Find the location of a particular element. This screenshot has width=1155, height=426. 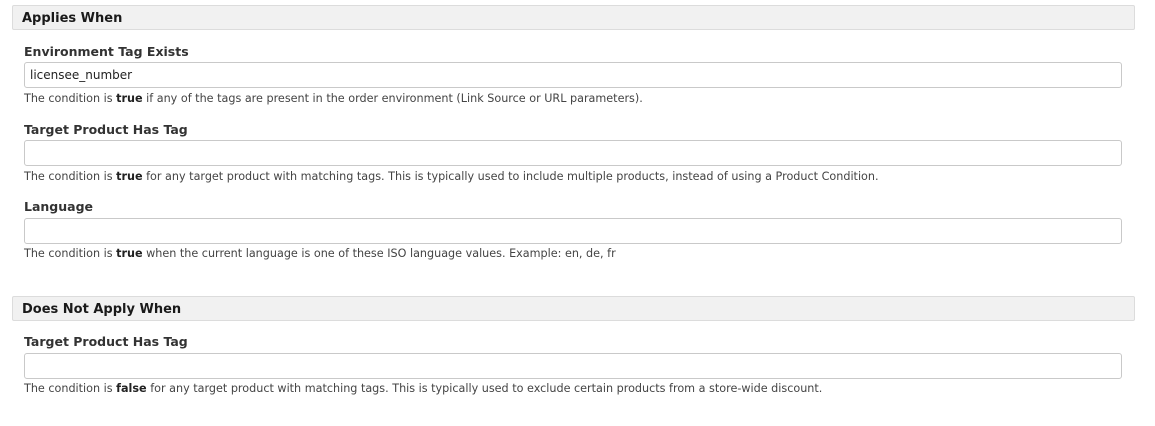

exclude-target-product-has-tag-label: Target Product Has Tag is located at coordinates (106, 341).